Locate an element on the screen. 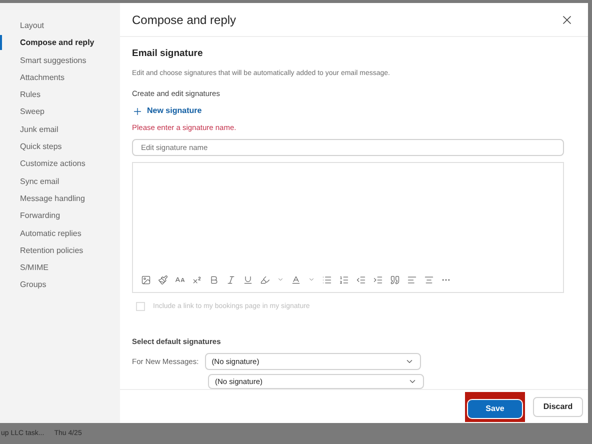  nav-item: Message handling is located at coordinates (53, 198).